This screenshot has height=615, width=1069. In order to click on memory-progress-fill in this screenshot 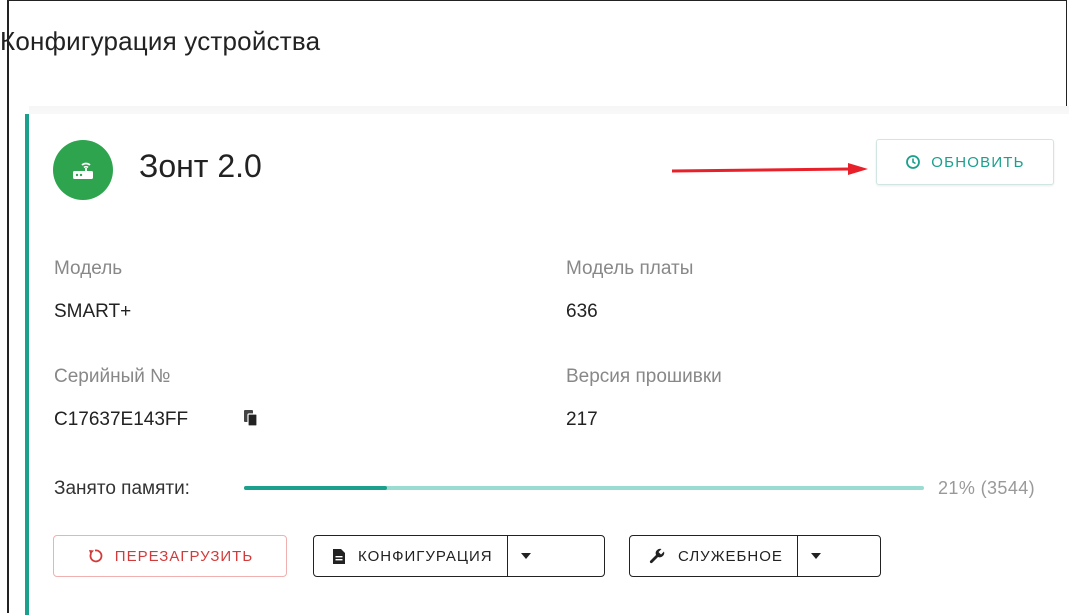, I will do `click(315, 488)`.